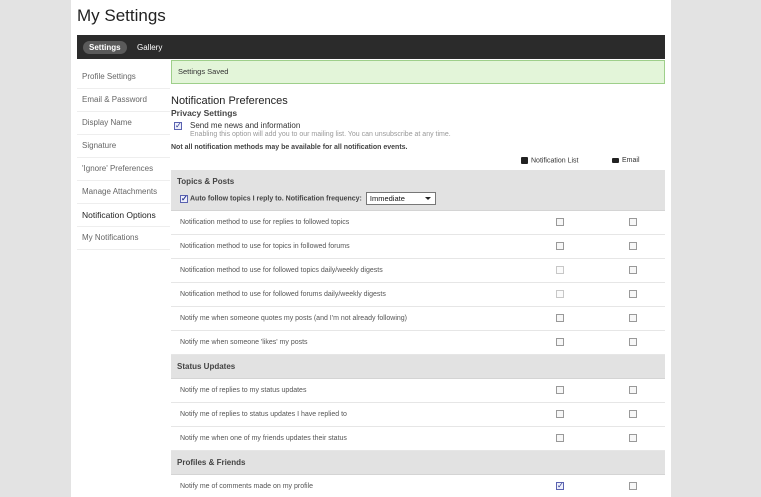  I want to click on sidebar-item-profile-settings: Profile Settings, so click(123, 77).